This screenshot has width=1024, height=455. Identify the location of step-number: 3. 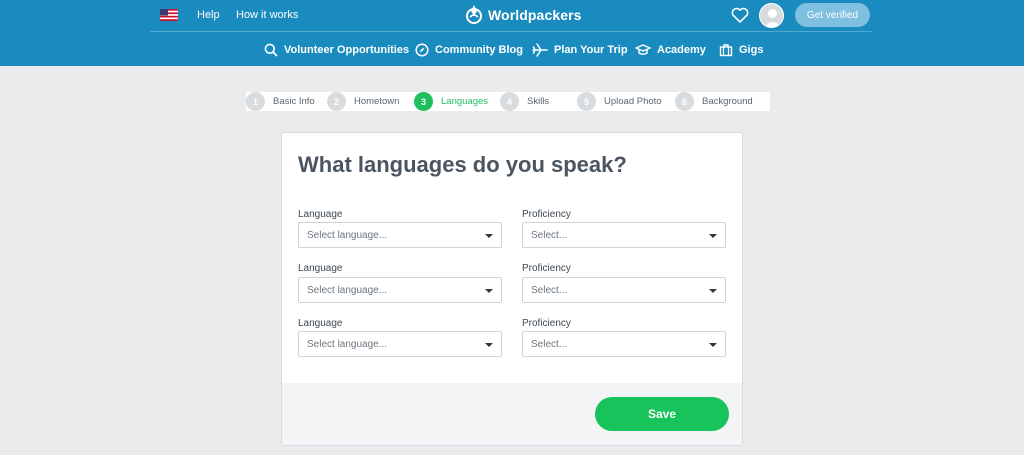
(423, 101).